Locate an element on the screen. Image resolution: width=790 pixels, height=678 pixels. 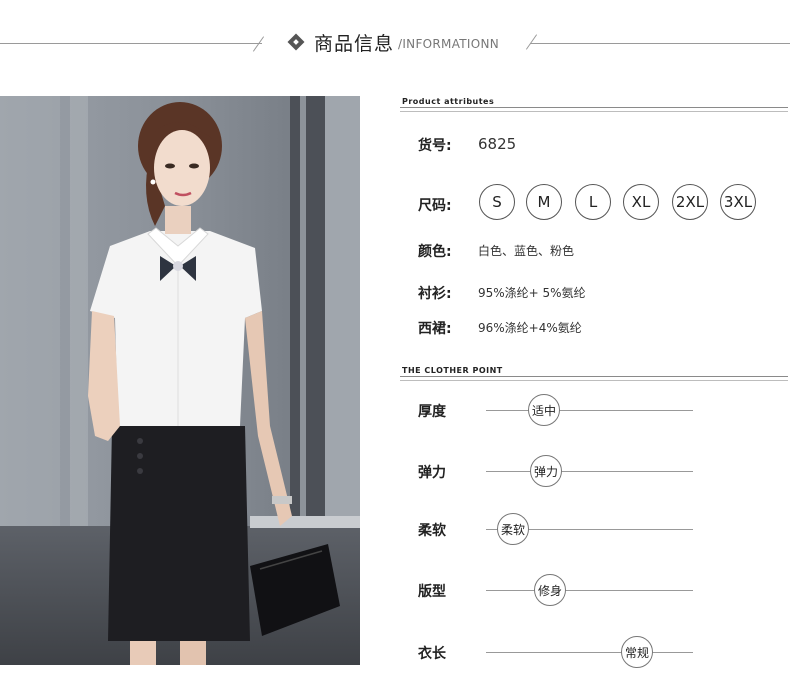
attributes-section-label: Product attributes is located at coordinates (448, 101).